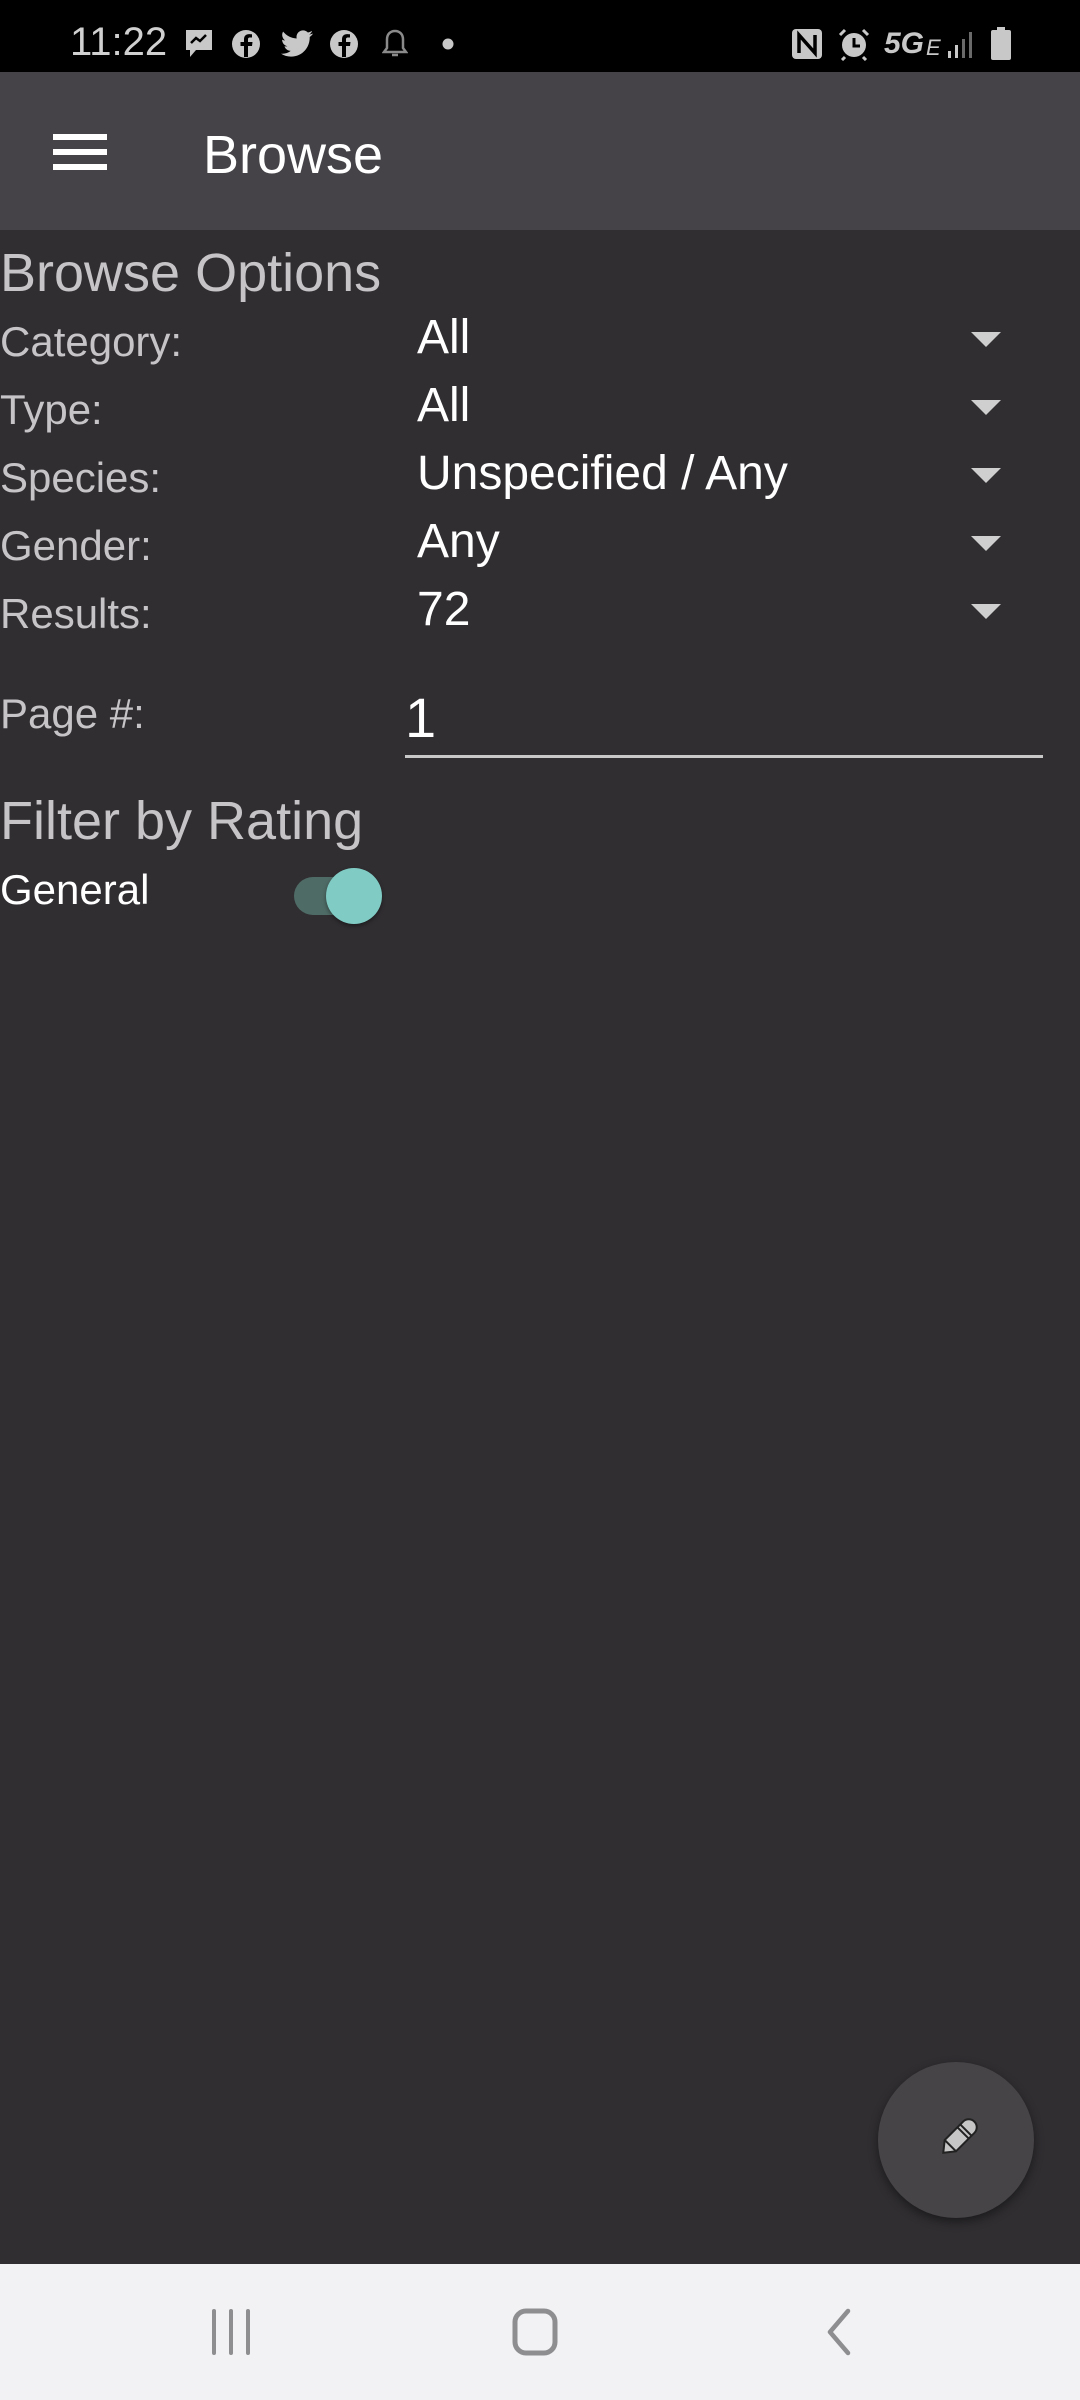  Describe the element at coordinates (232, 2332) in the screenshot. I see `recent-apps-icon` at that location.